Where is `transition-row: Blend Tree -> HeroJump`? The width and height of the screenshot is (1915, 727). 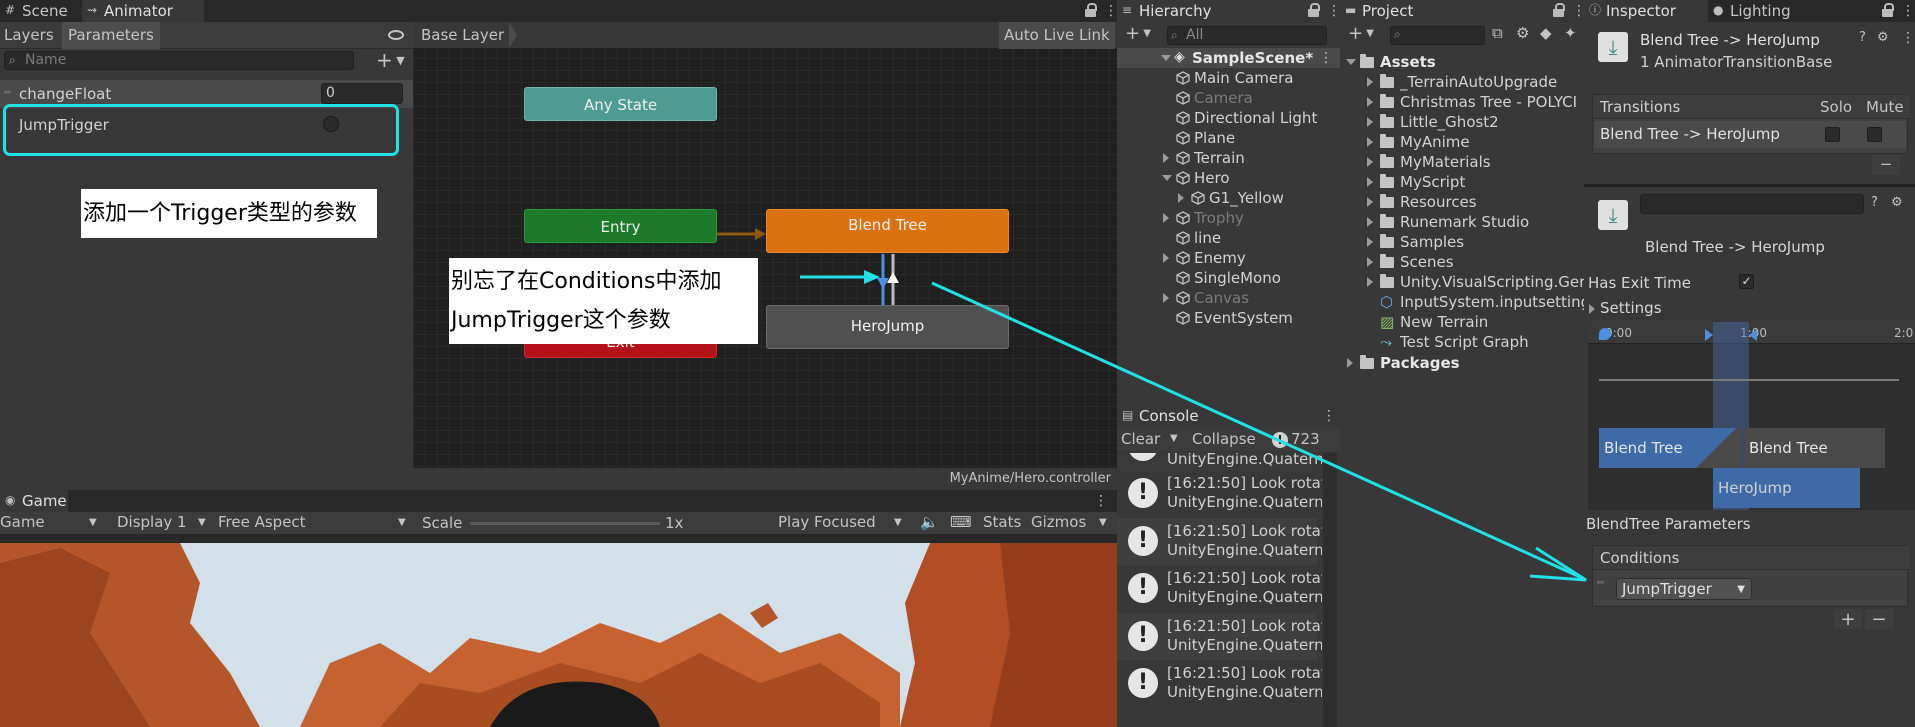
transition-row: Blend Tree -> HeroJump is located at coordinates (1750, 134).